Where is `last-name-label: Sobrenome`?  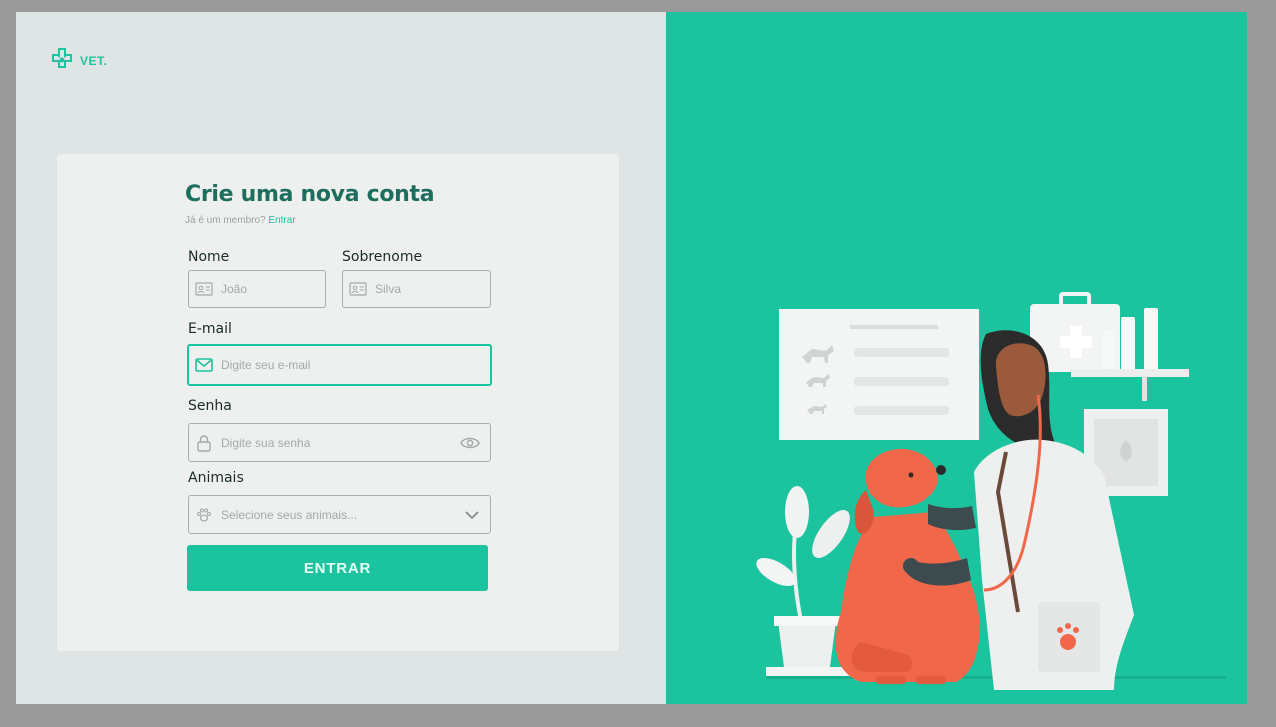
last-name-label: Sobrenome is located at coordinates (382, 257).